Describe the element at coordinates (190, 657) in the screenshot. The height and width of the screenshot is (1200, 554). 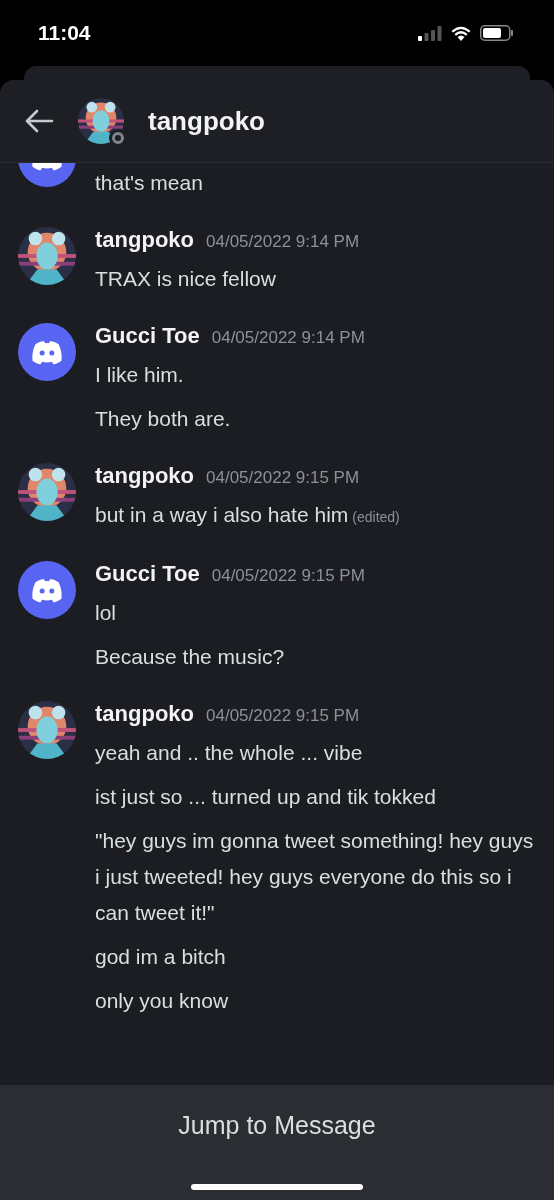
I see `message-text: Because the music?` at that location.